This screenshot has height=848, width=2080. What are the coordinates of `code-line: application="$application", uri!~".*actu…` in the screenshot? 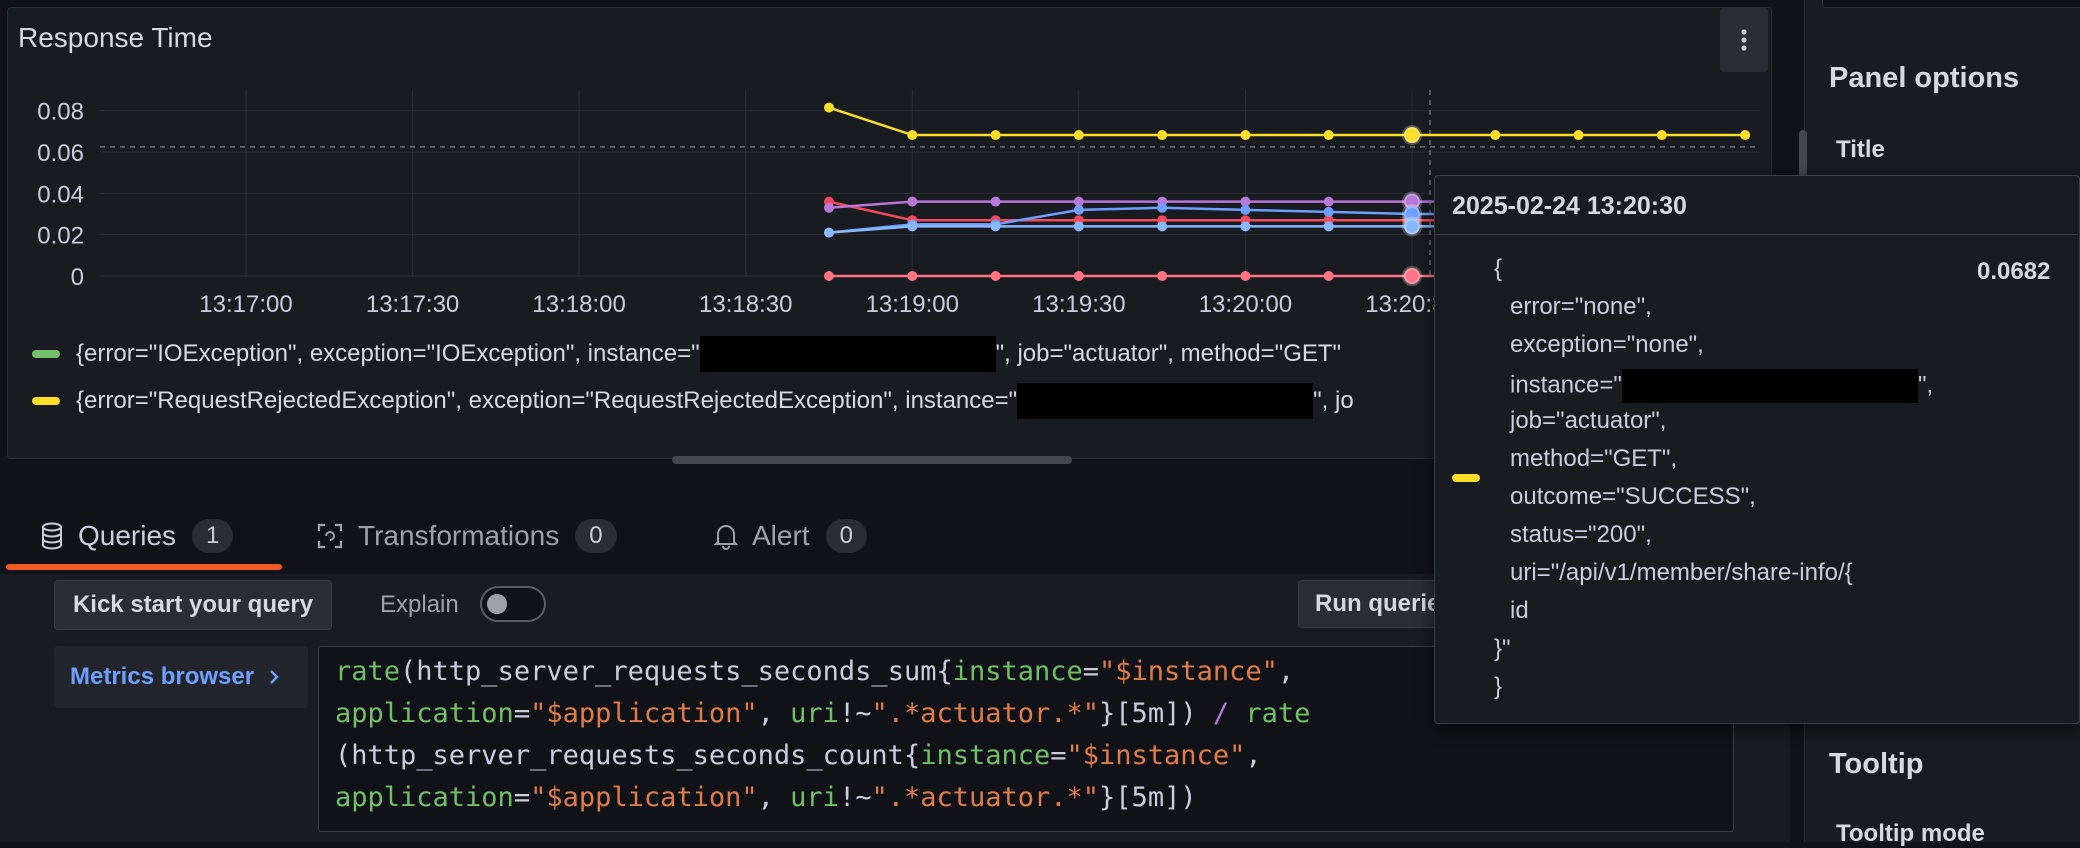 It's located at (766, 797).